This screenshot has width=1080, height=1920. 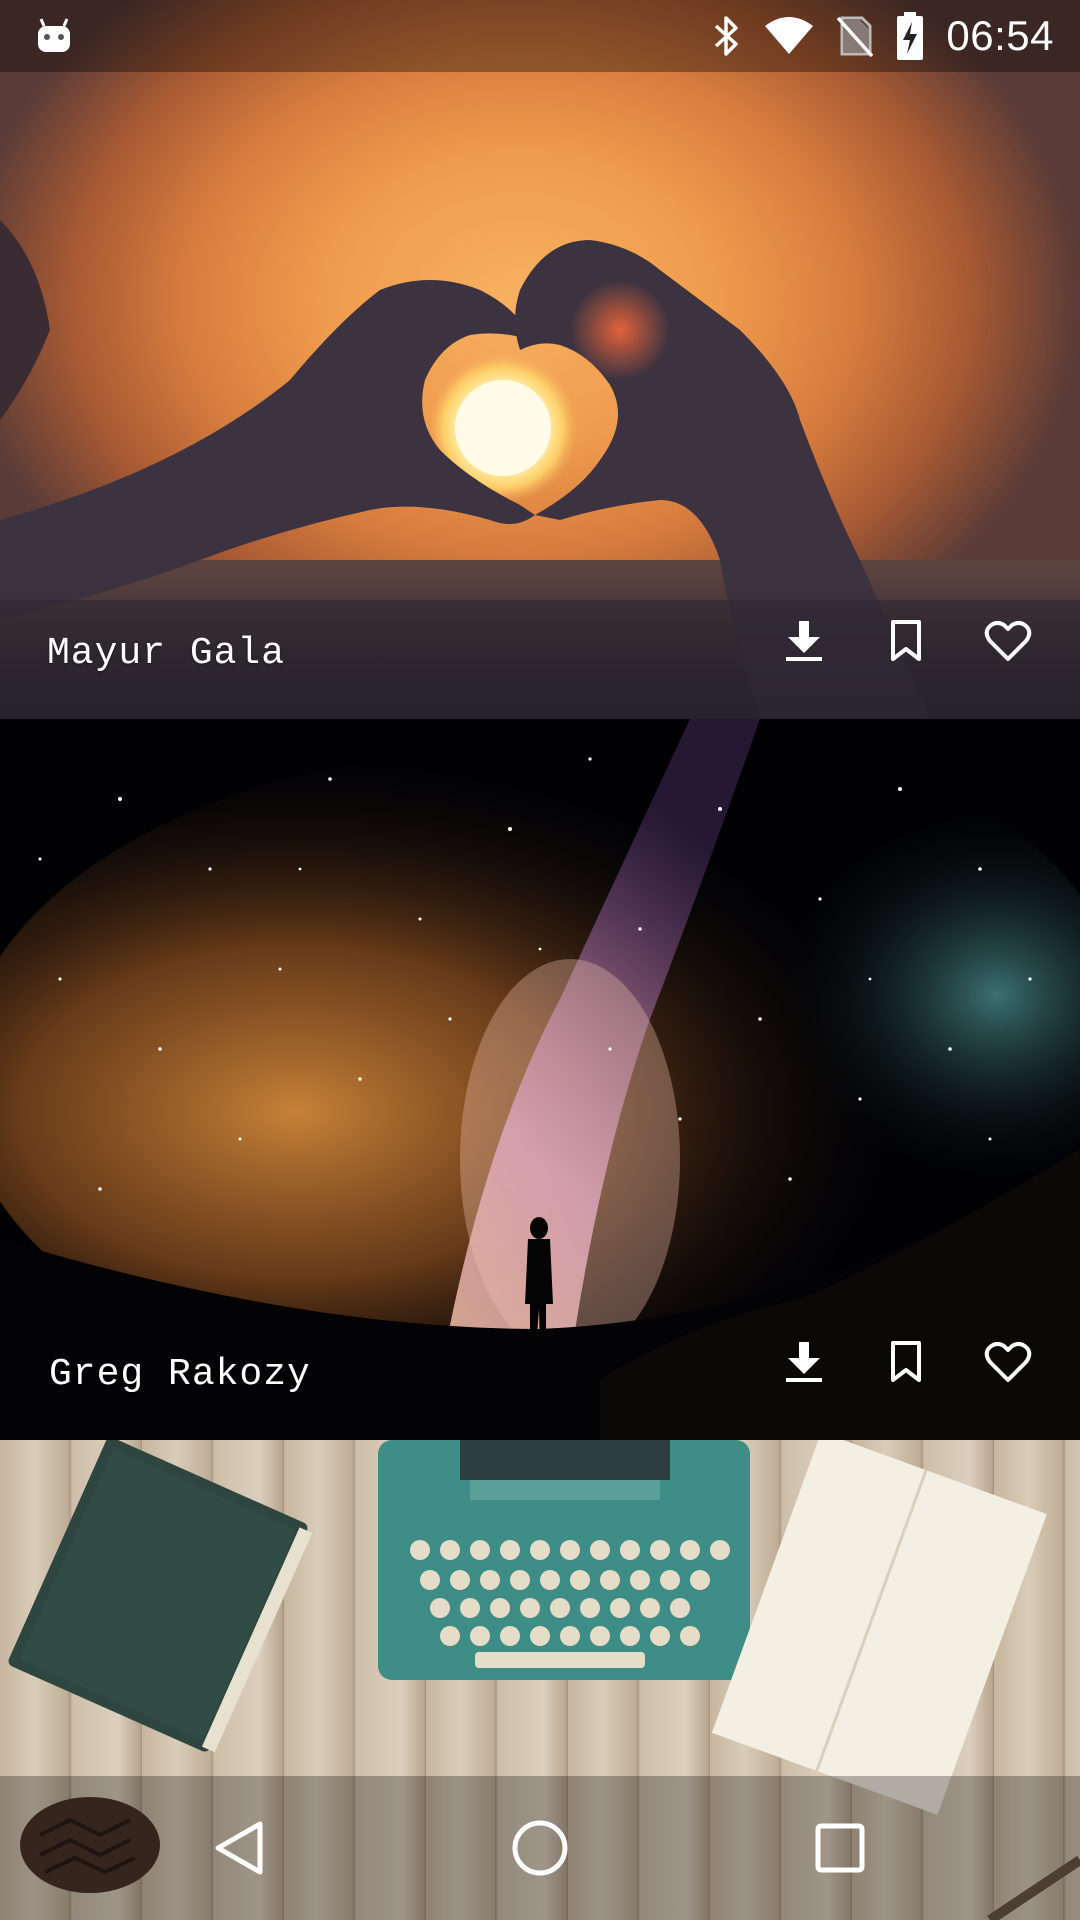 I want to click on no-sim-icon, so click(x=855, y=36).